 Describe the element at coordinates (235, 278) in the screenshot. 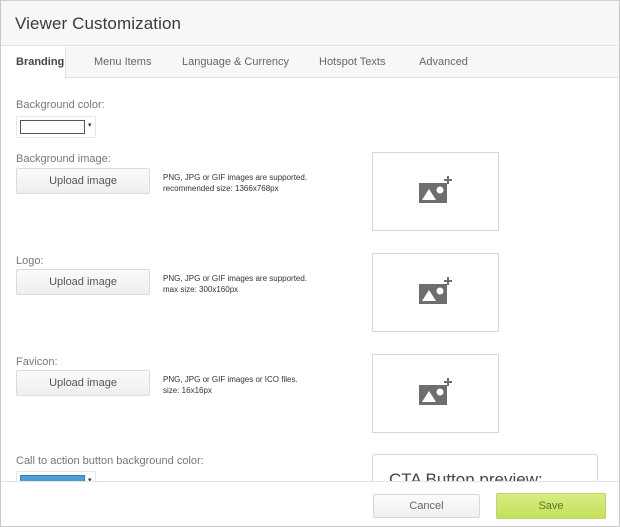

I see `logo-hint-formats: PNG, JPG or GIF images are supported.` at that location.